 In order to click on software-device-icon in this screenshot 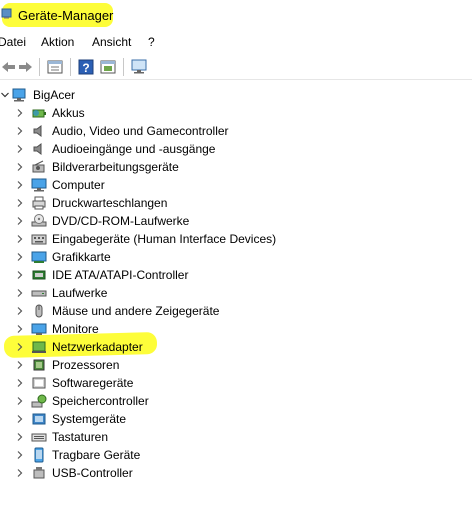, I will do `click(39, 383)`.